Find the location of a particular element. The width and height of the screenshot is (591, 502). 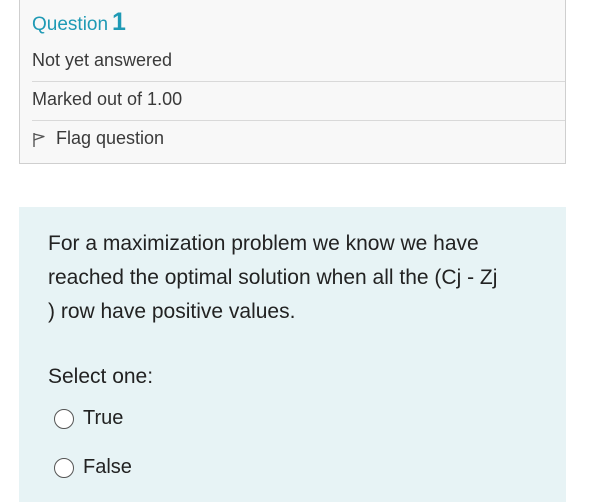

select-prompt: Select one: is located at coordinates (101, 376).